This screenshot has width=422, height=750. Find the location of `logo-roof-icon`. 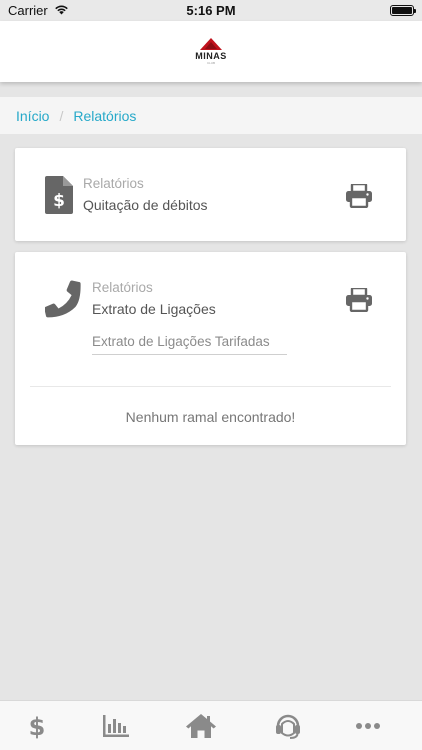

logo-roof-icon is located at coordinates (211, 44).